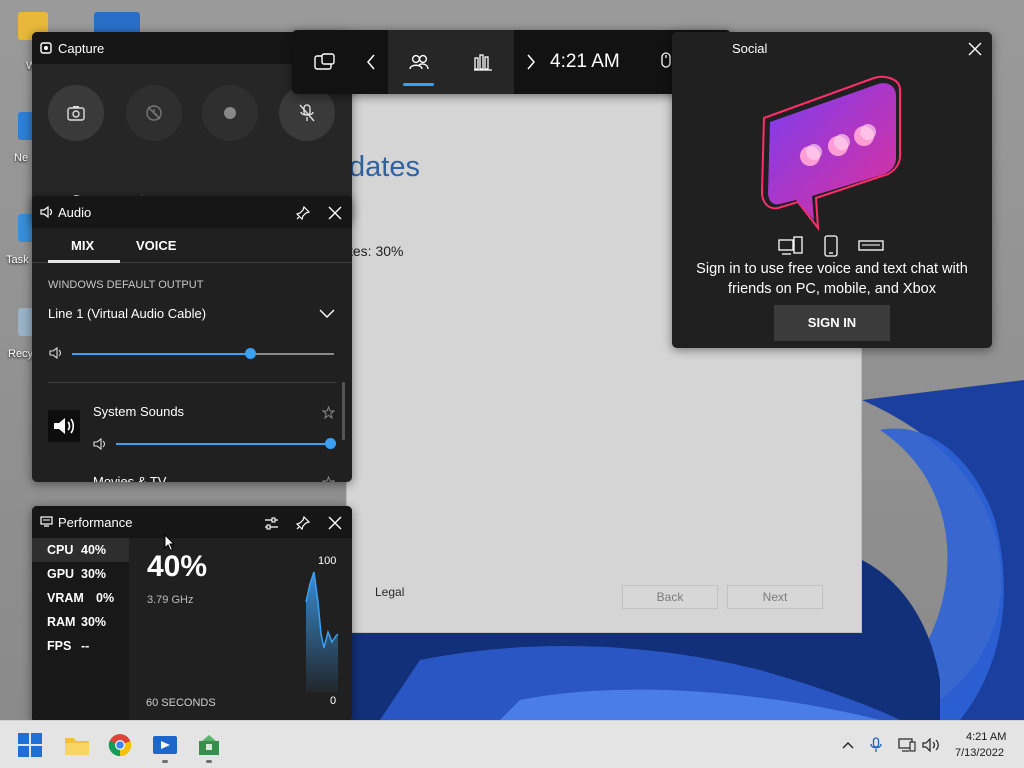  I want to click on audio-header: Audio, so click(192, 212).